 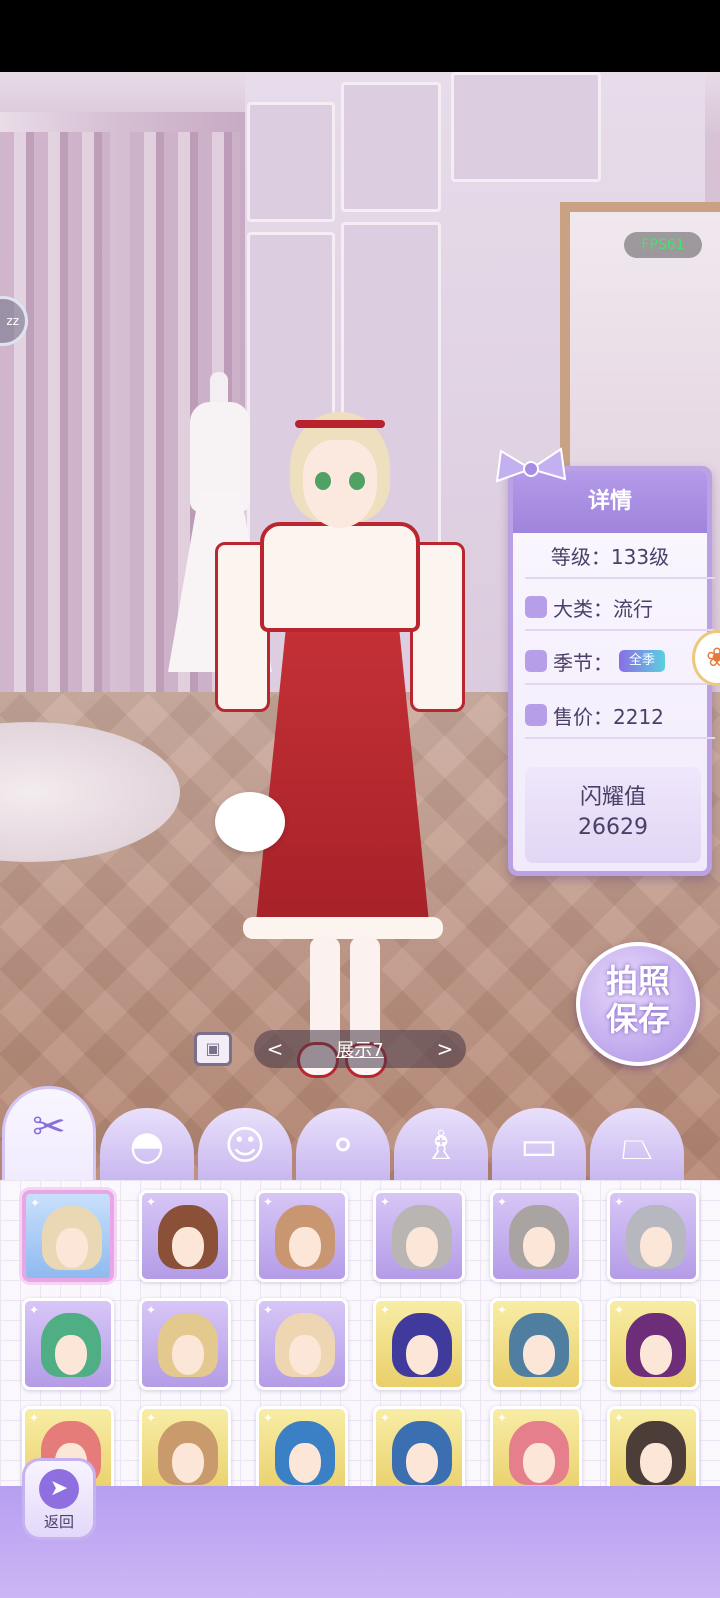 I want to click on hat-icon: ◓, so click(x=147, y=1146).